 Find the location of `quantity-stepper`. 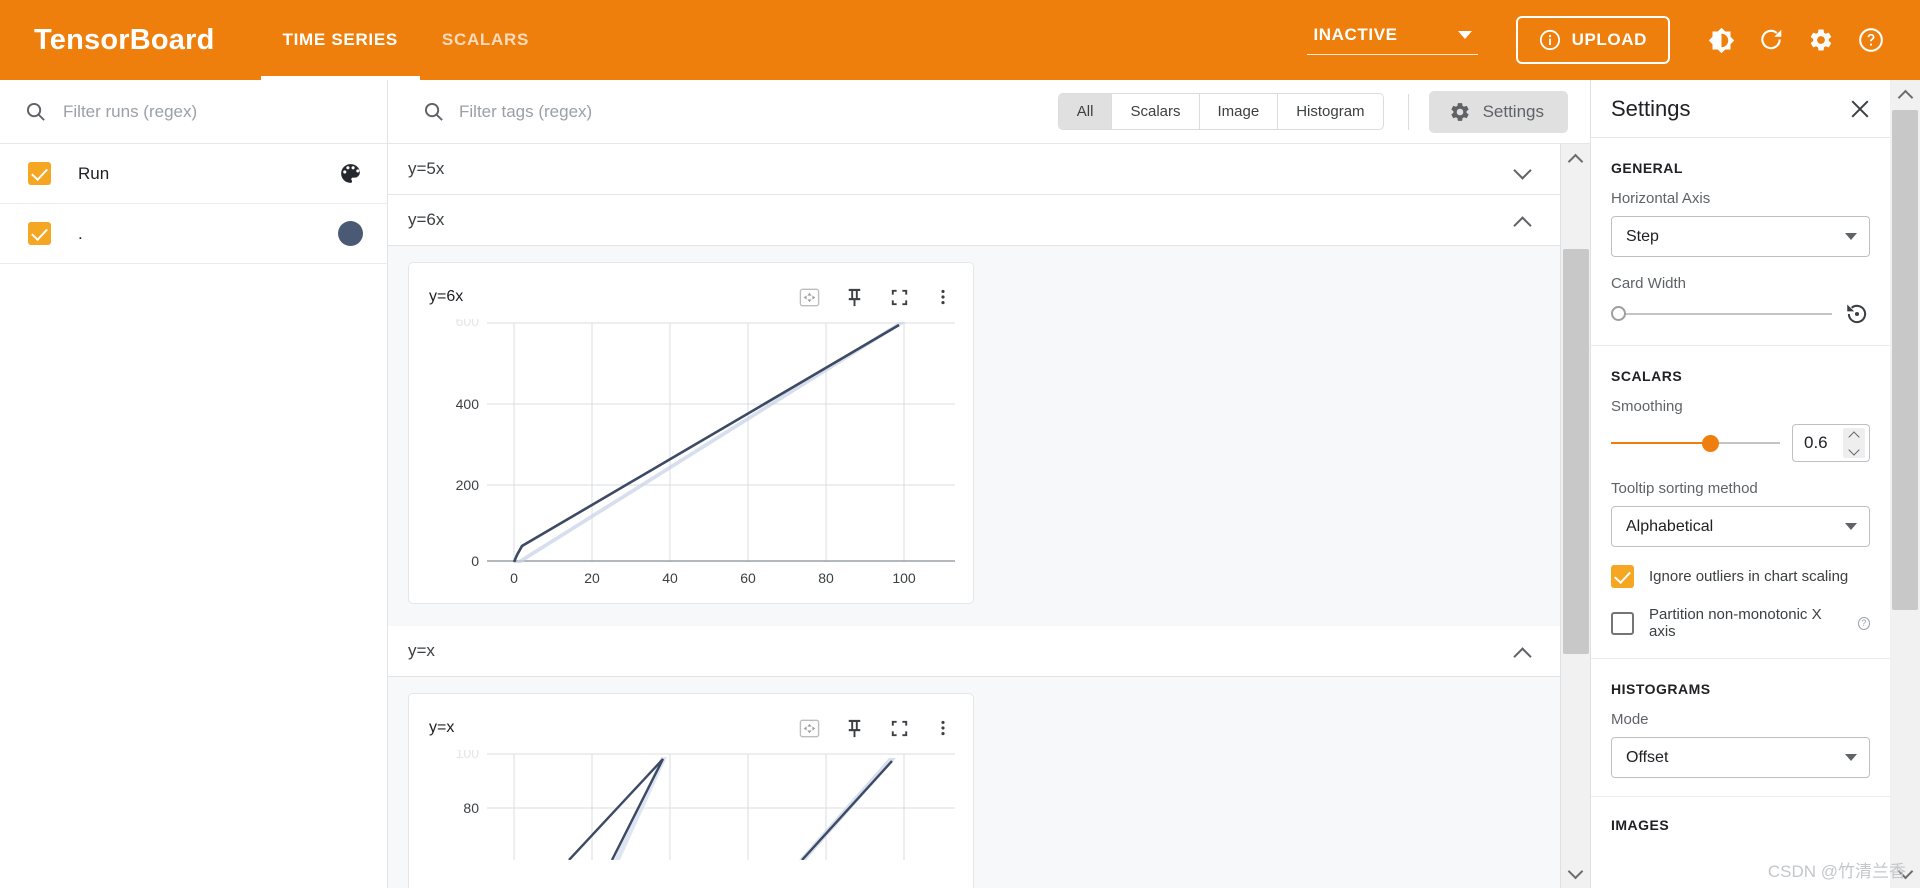

quantity-stepper is located at coordinates (1854, 443).